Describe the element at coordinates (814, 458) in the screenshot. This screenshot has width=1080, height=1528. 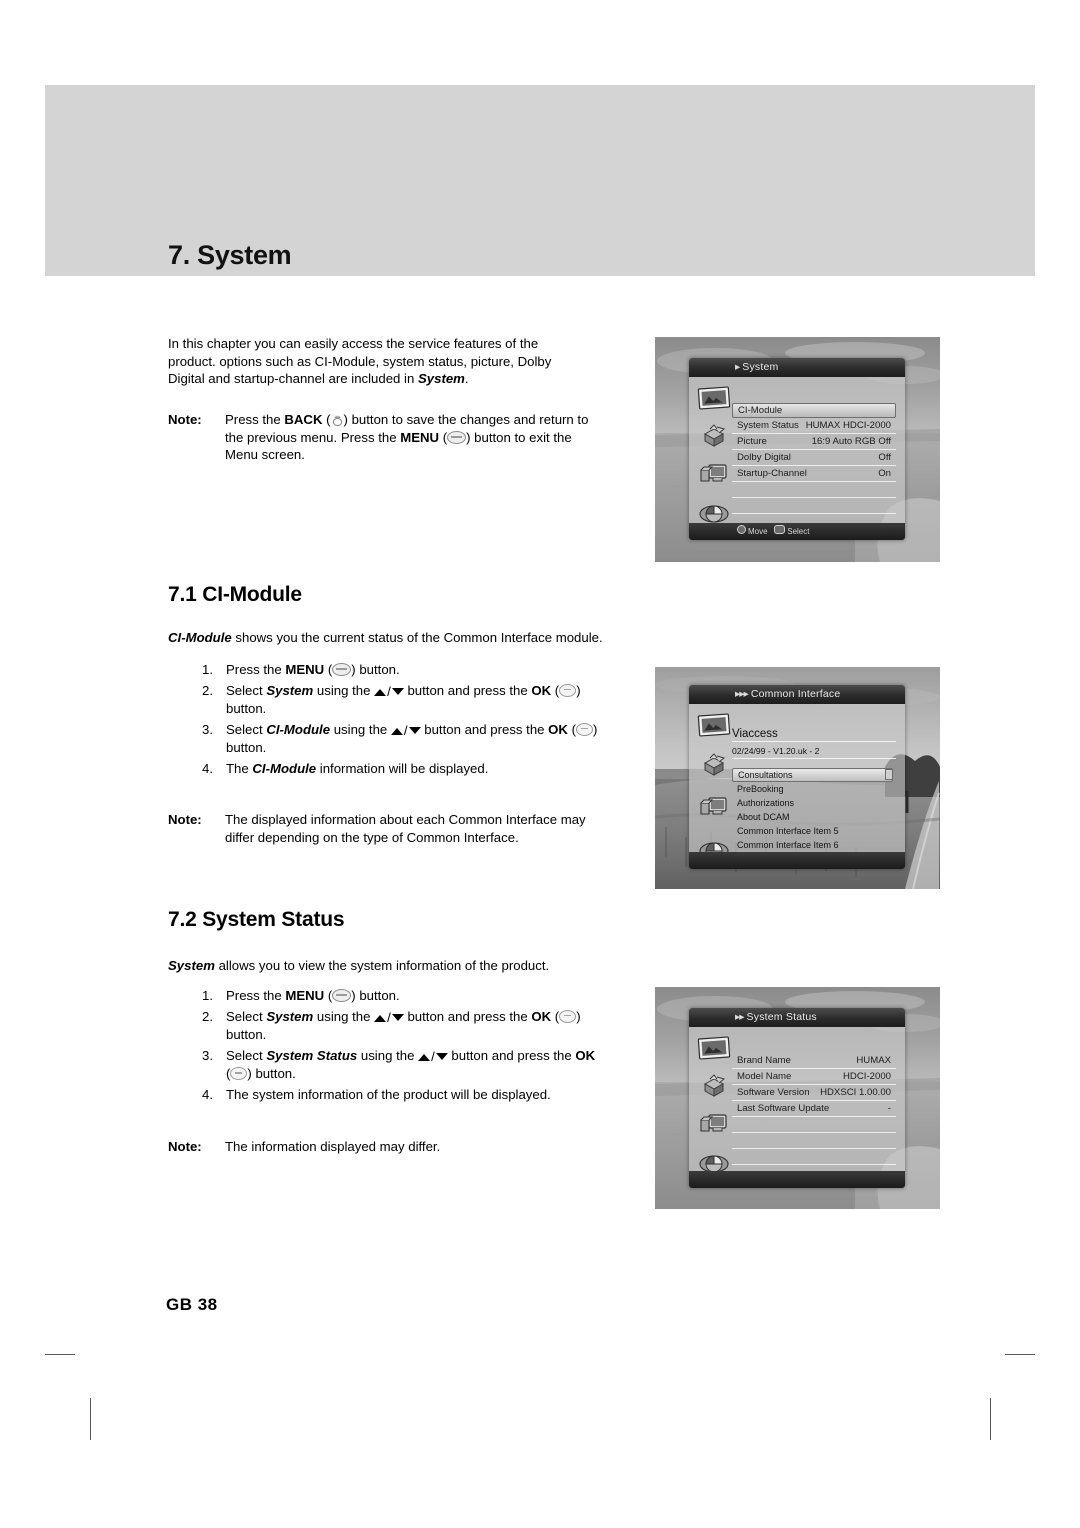
I see `osd-row-dolby-digital: Dolby Digital Off` at that location.